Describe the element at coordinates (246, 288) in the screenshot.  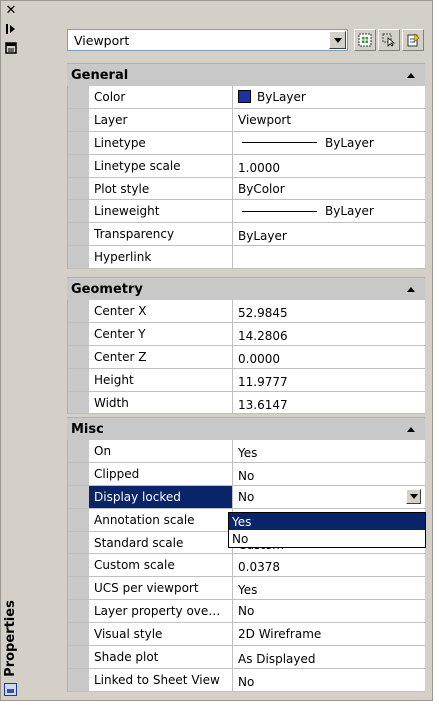
I see `section-header-geometry: Geometry` at that location.